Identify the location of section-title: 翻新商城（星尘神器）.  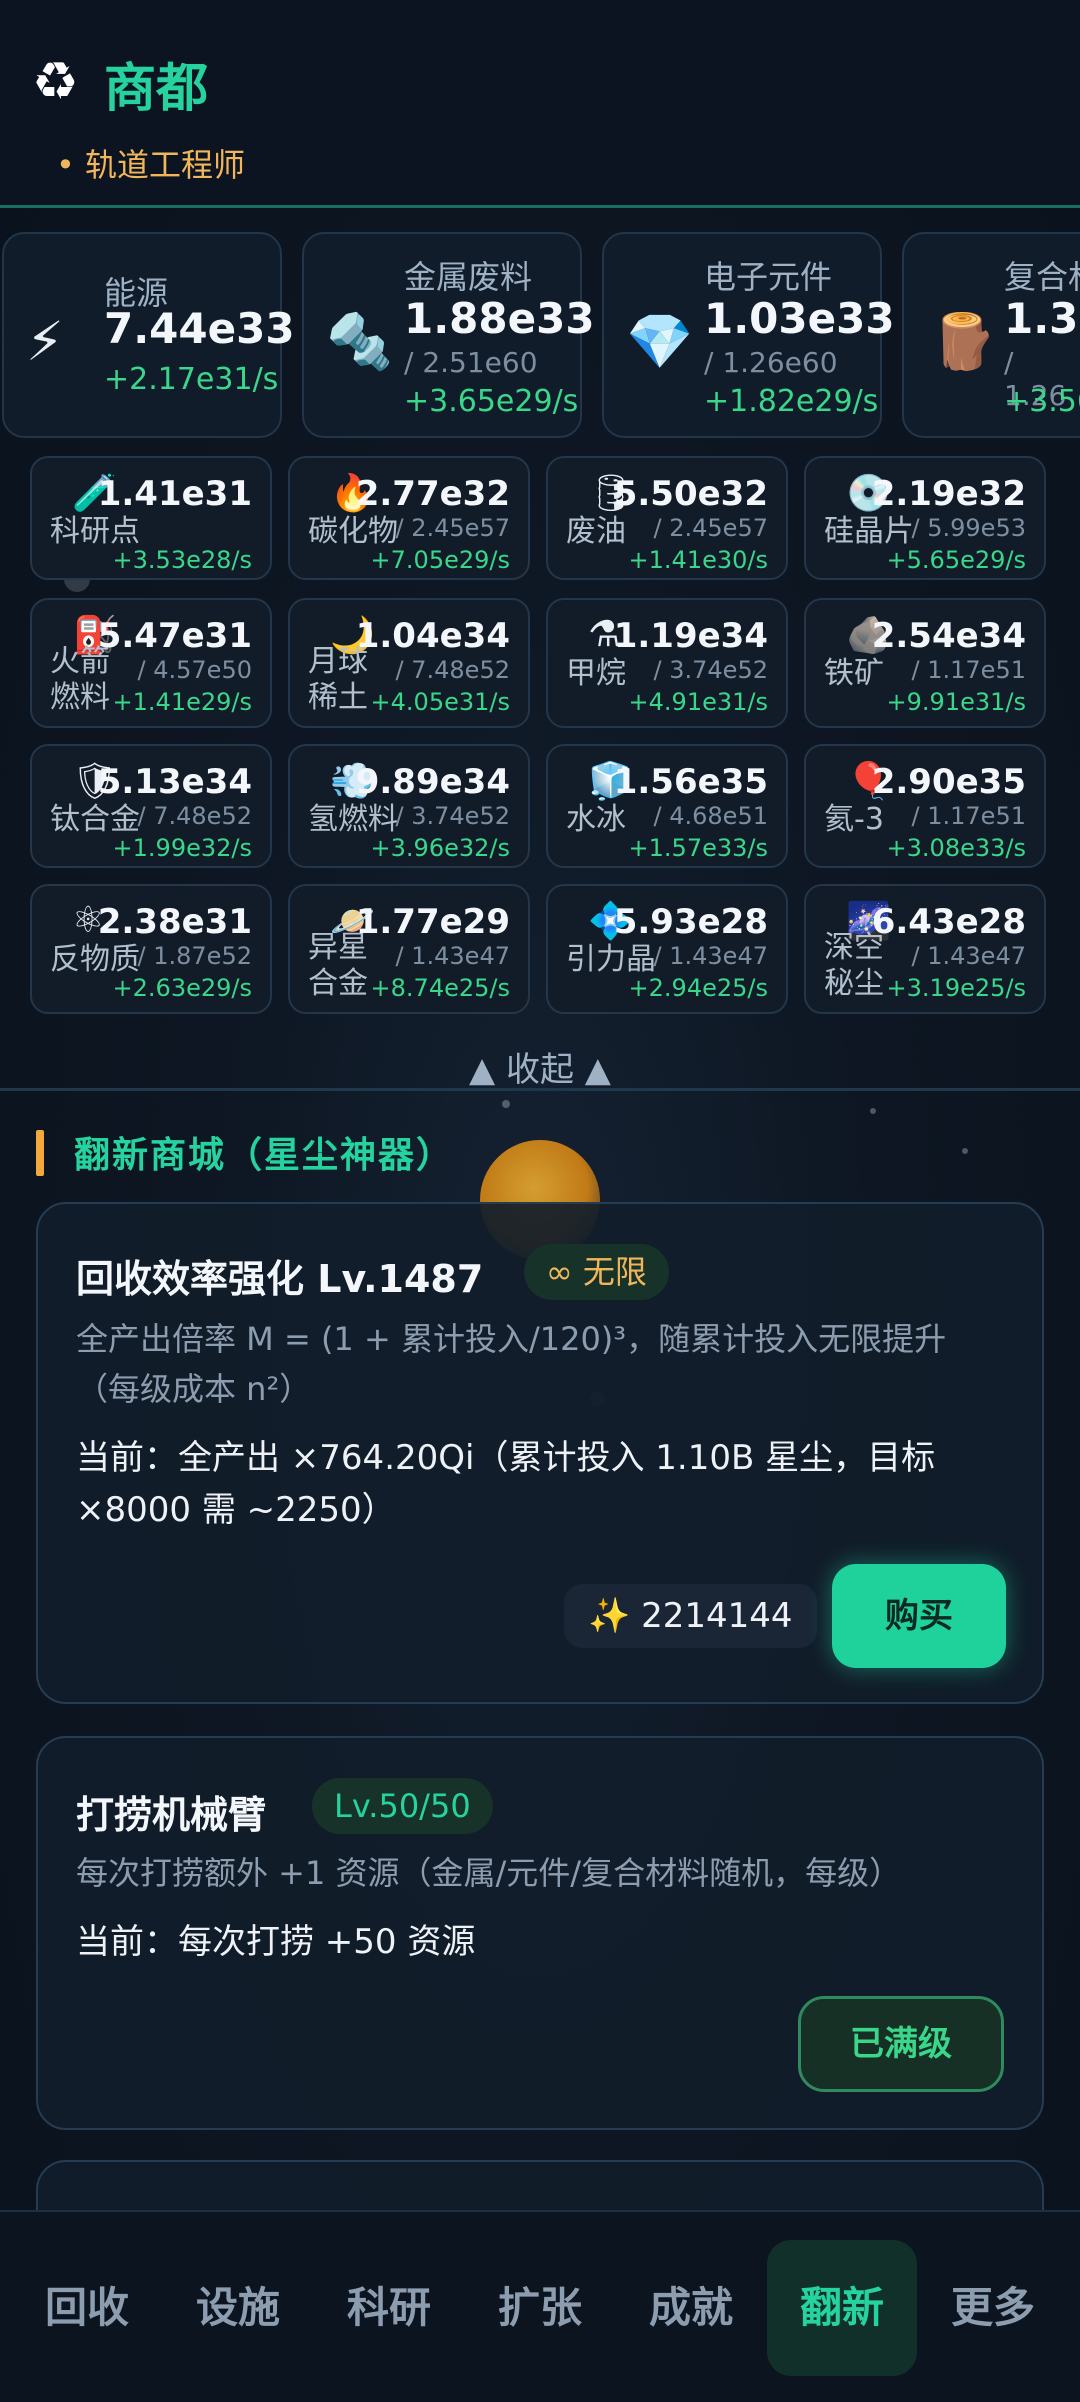
(264, 1155).